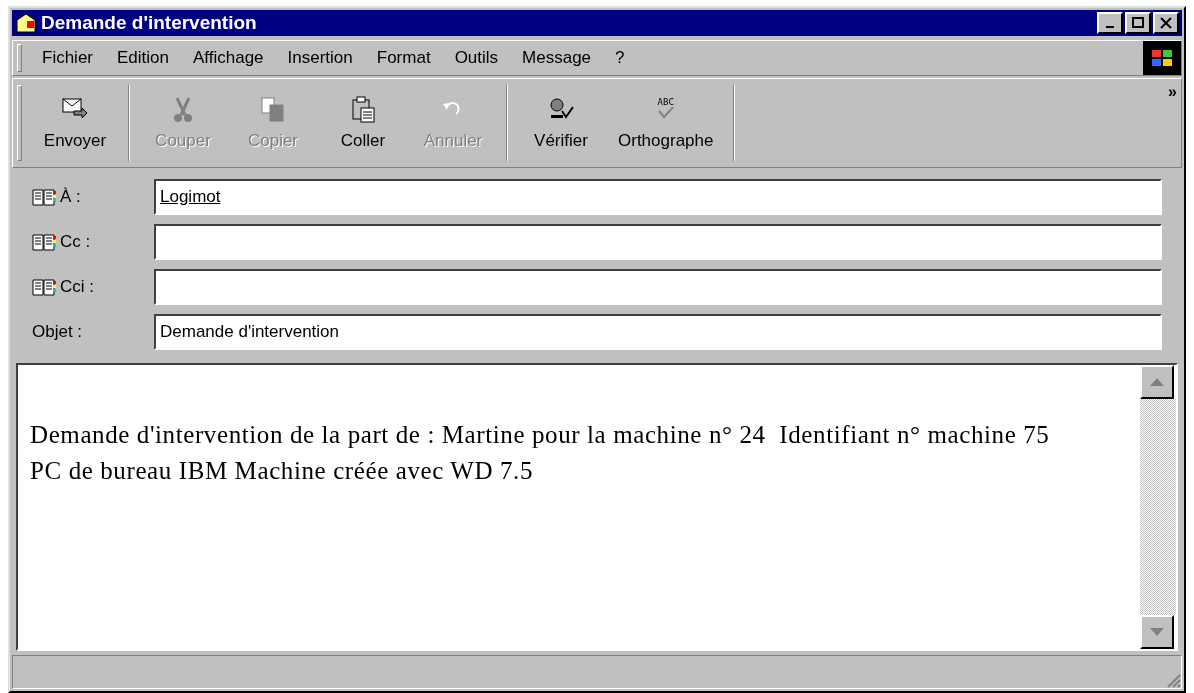  What do you see at coordinates (363, 123) in the screenshot?
I see `toolbar-button: Coller` at bounding box center [363, 123].